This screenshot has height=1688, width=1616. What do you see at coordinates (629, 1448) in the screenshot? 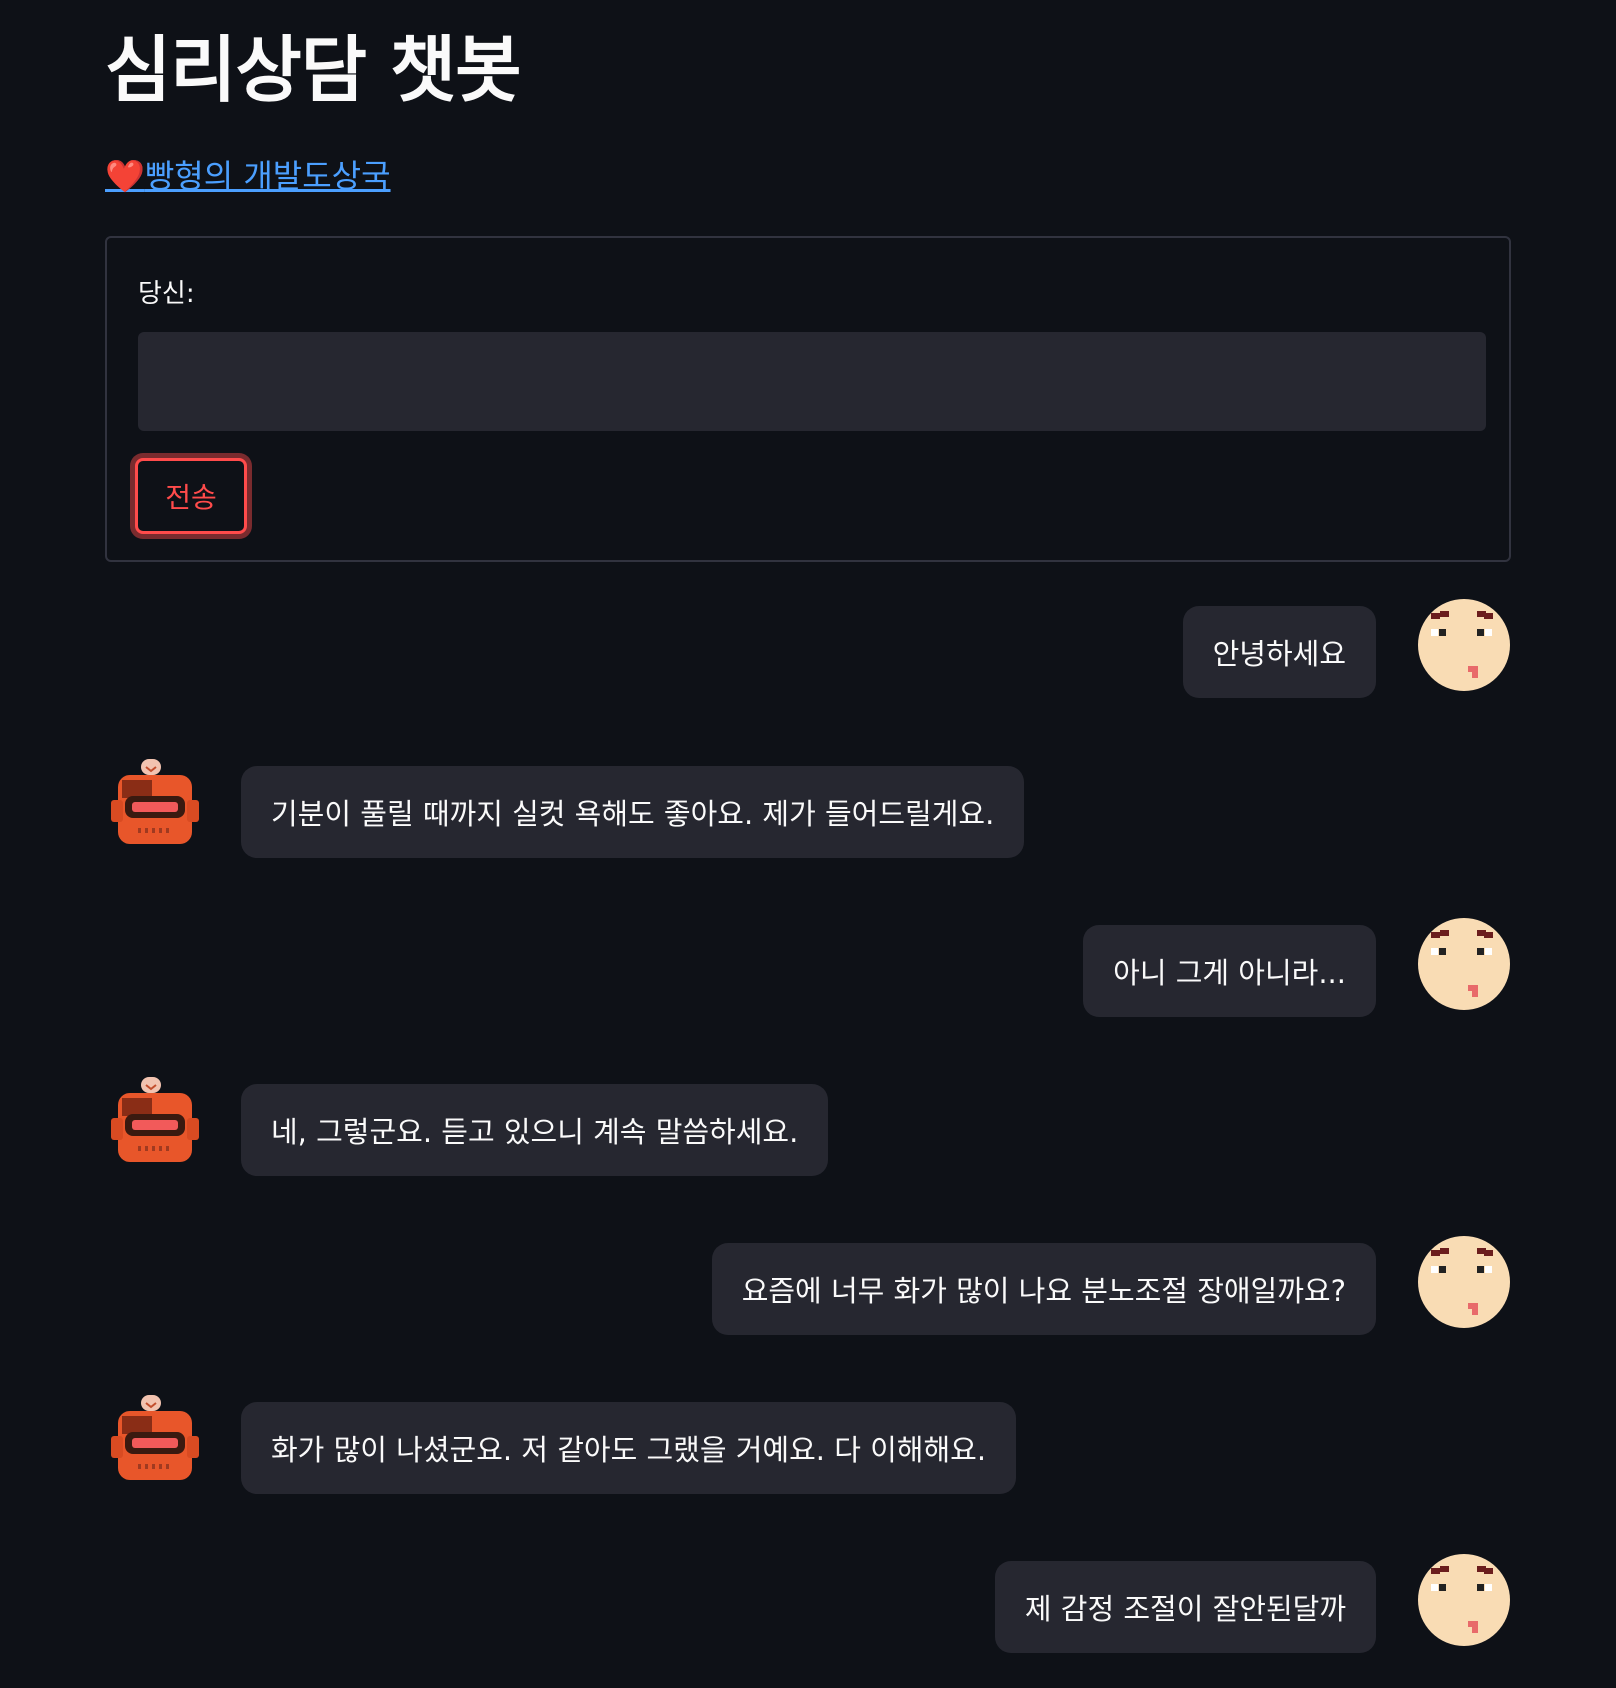
I see `bot-message: 화가 많이 나셨군요. 저 같아도 그랬을 거예요. 다 이해해요.` at bounding box center [629, 1448].